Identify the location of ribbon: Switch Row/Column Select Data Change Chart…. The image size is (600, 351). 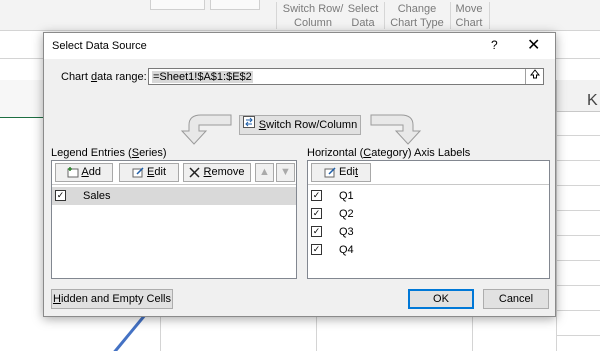
(300, 15).